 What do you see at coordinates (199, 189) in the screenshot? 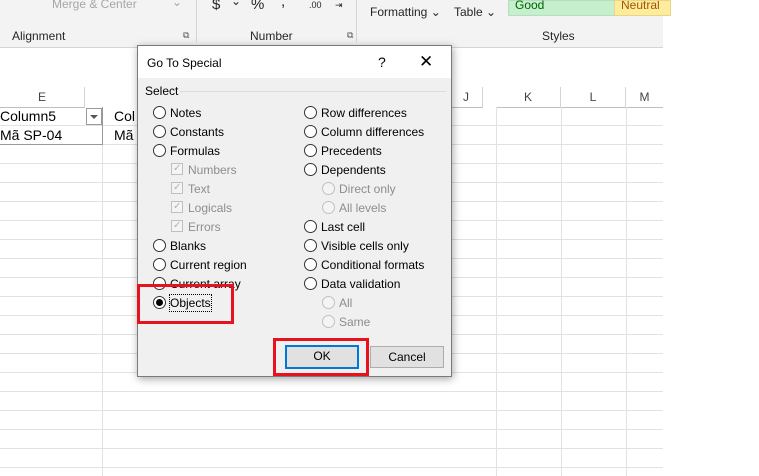
I see `option-label: Text` at bounding box center [199, 189].